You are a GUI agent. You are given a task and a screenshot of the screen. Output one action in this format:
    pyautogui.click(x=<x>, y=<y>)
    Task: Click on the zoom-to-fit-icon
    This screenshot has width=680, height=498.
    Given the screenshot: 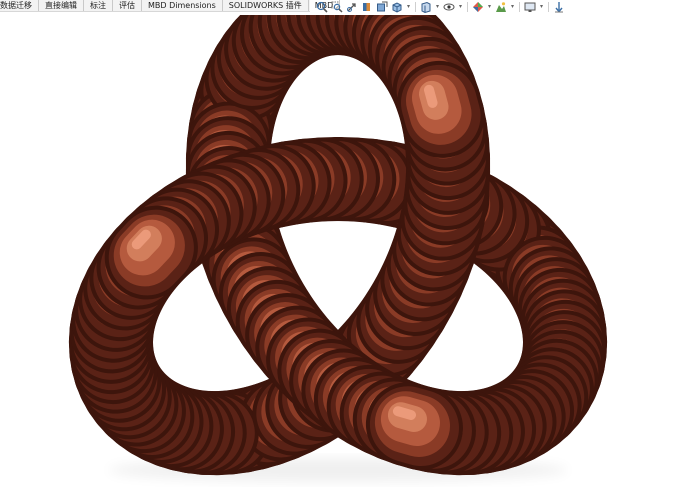 What is the action you would take?
    pyautogui.click(x=322, y=7)
    